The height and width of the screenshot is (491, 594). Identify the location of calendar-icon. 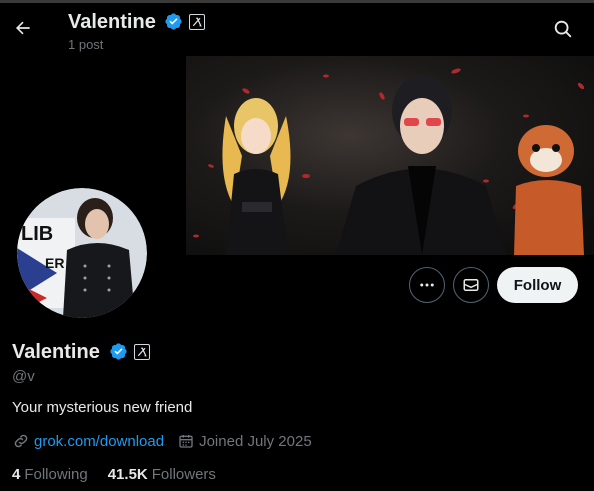
(186, 441).